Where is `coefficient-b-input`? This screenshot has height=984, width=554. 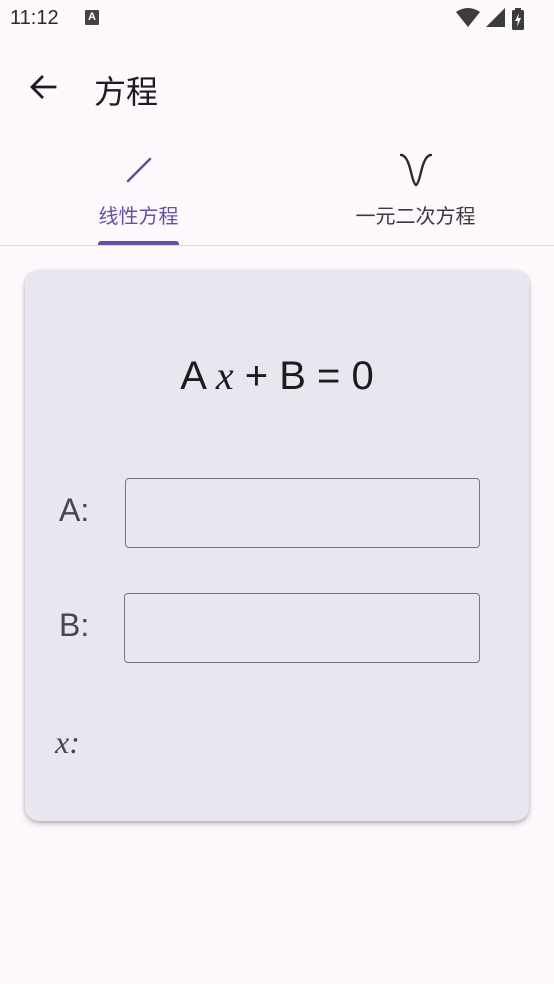
coefficient-b-input is located at coordinates (302, 628).